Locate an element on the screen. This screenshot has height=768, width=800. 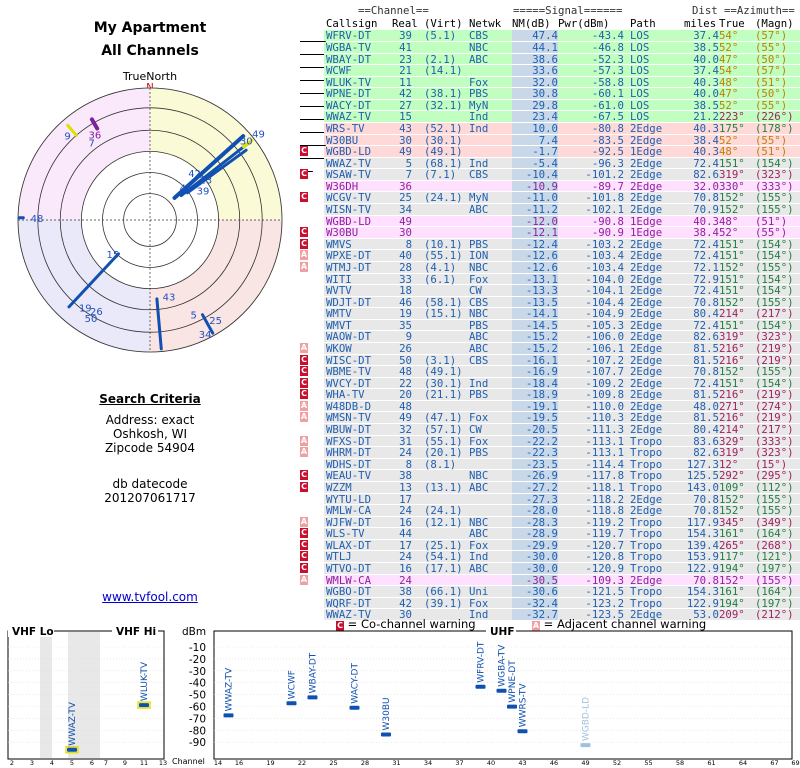
table-row: WMVT 35 PBS -14.5 -105.3 2Edge 72.4 151° (154°) is located at coordinates (550, 325).